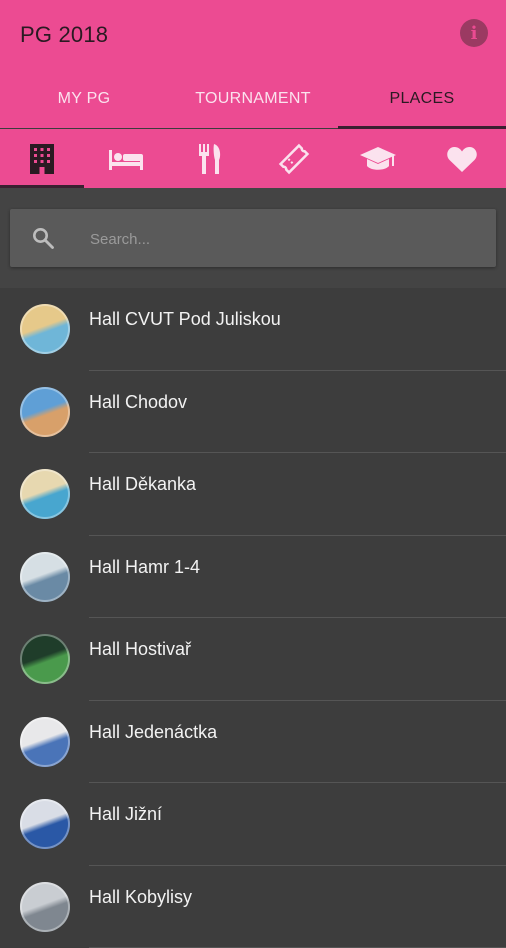 The image size is (506, 948). I want to click on search-bar, so click(253, 238).